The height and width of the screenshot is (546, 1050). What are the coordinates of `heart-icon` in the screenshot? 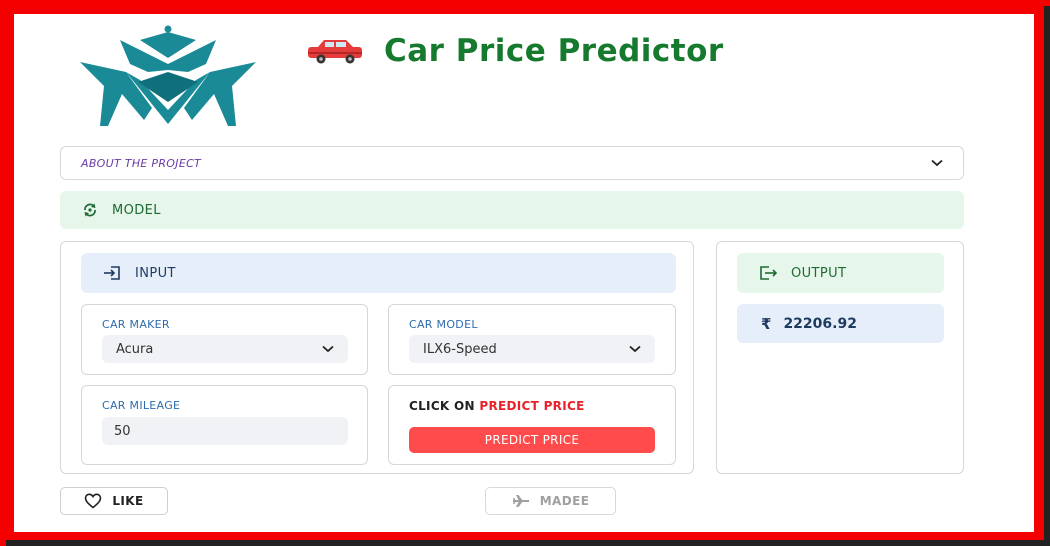 It's located at (93, 501).